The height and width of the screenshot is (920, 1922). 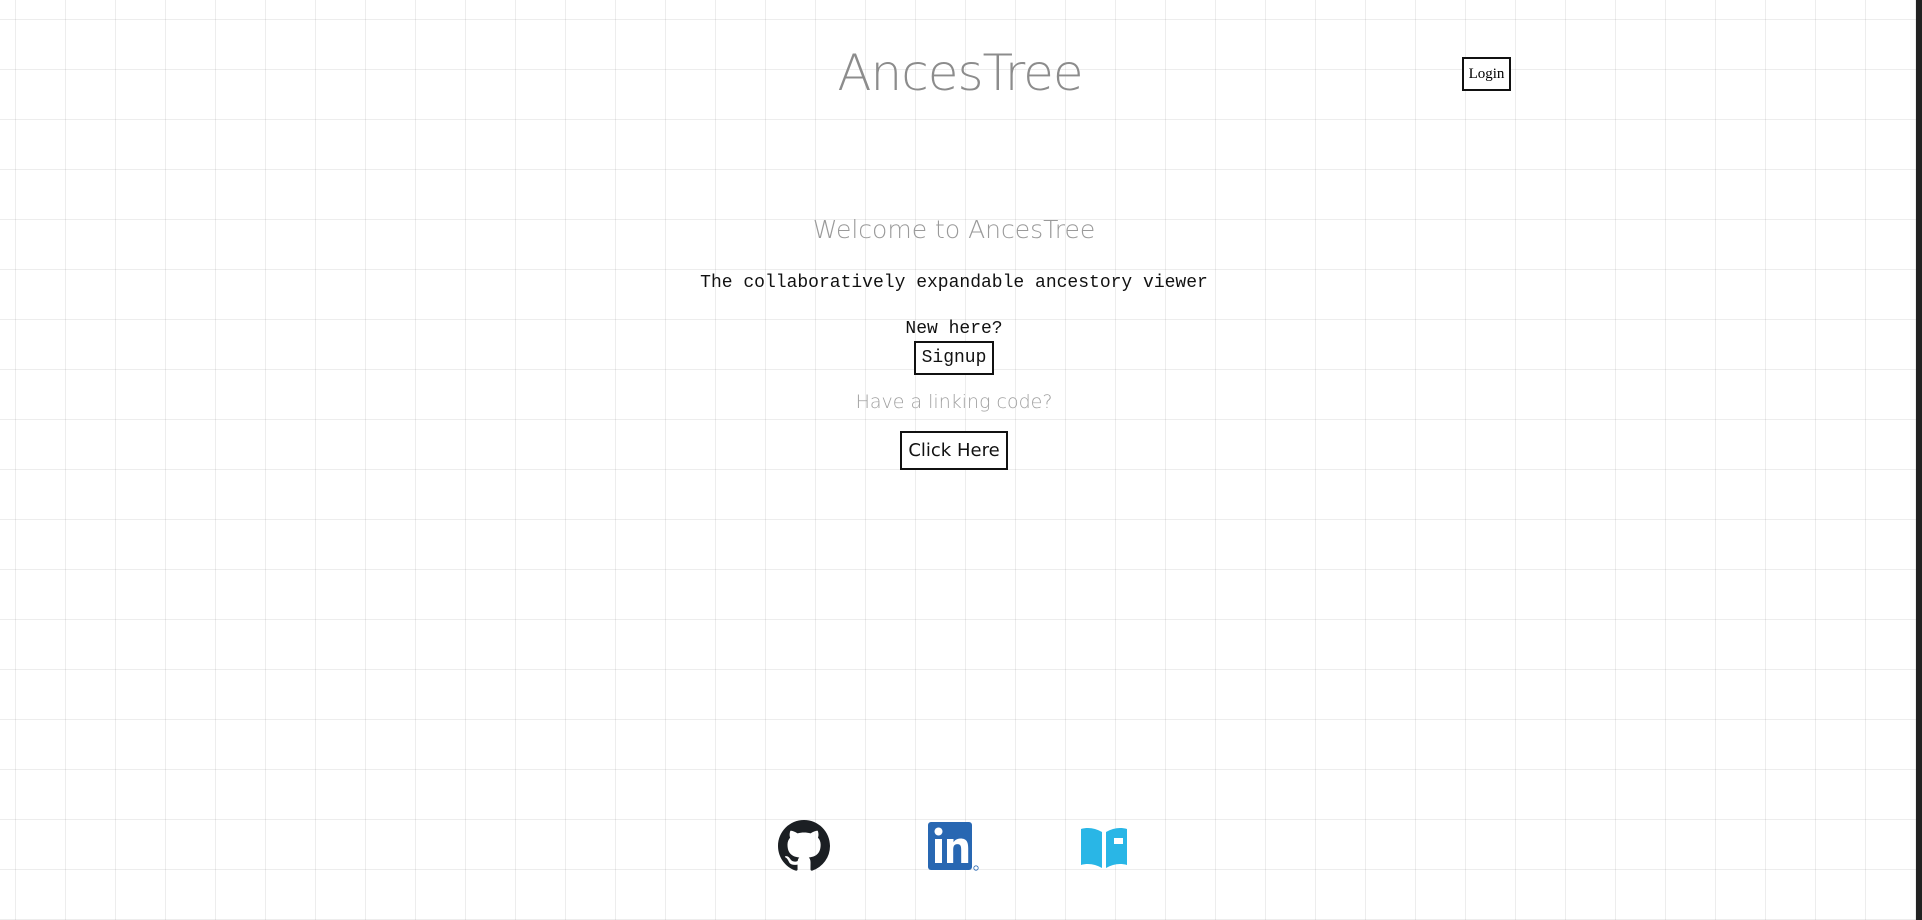 I want to click on github-icon, so click(x=804, y=845).